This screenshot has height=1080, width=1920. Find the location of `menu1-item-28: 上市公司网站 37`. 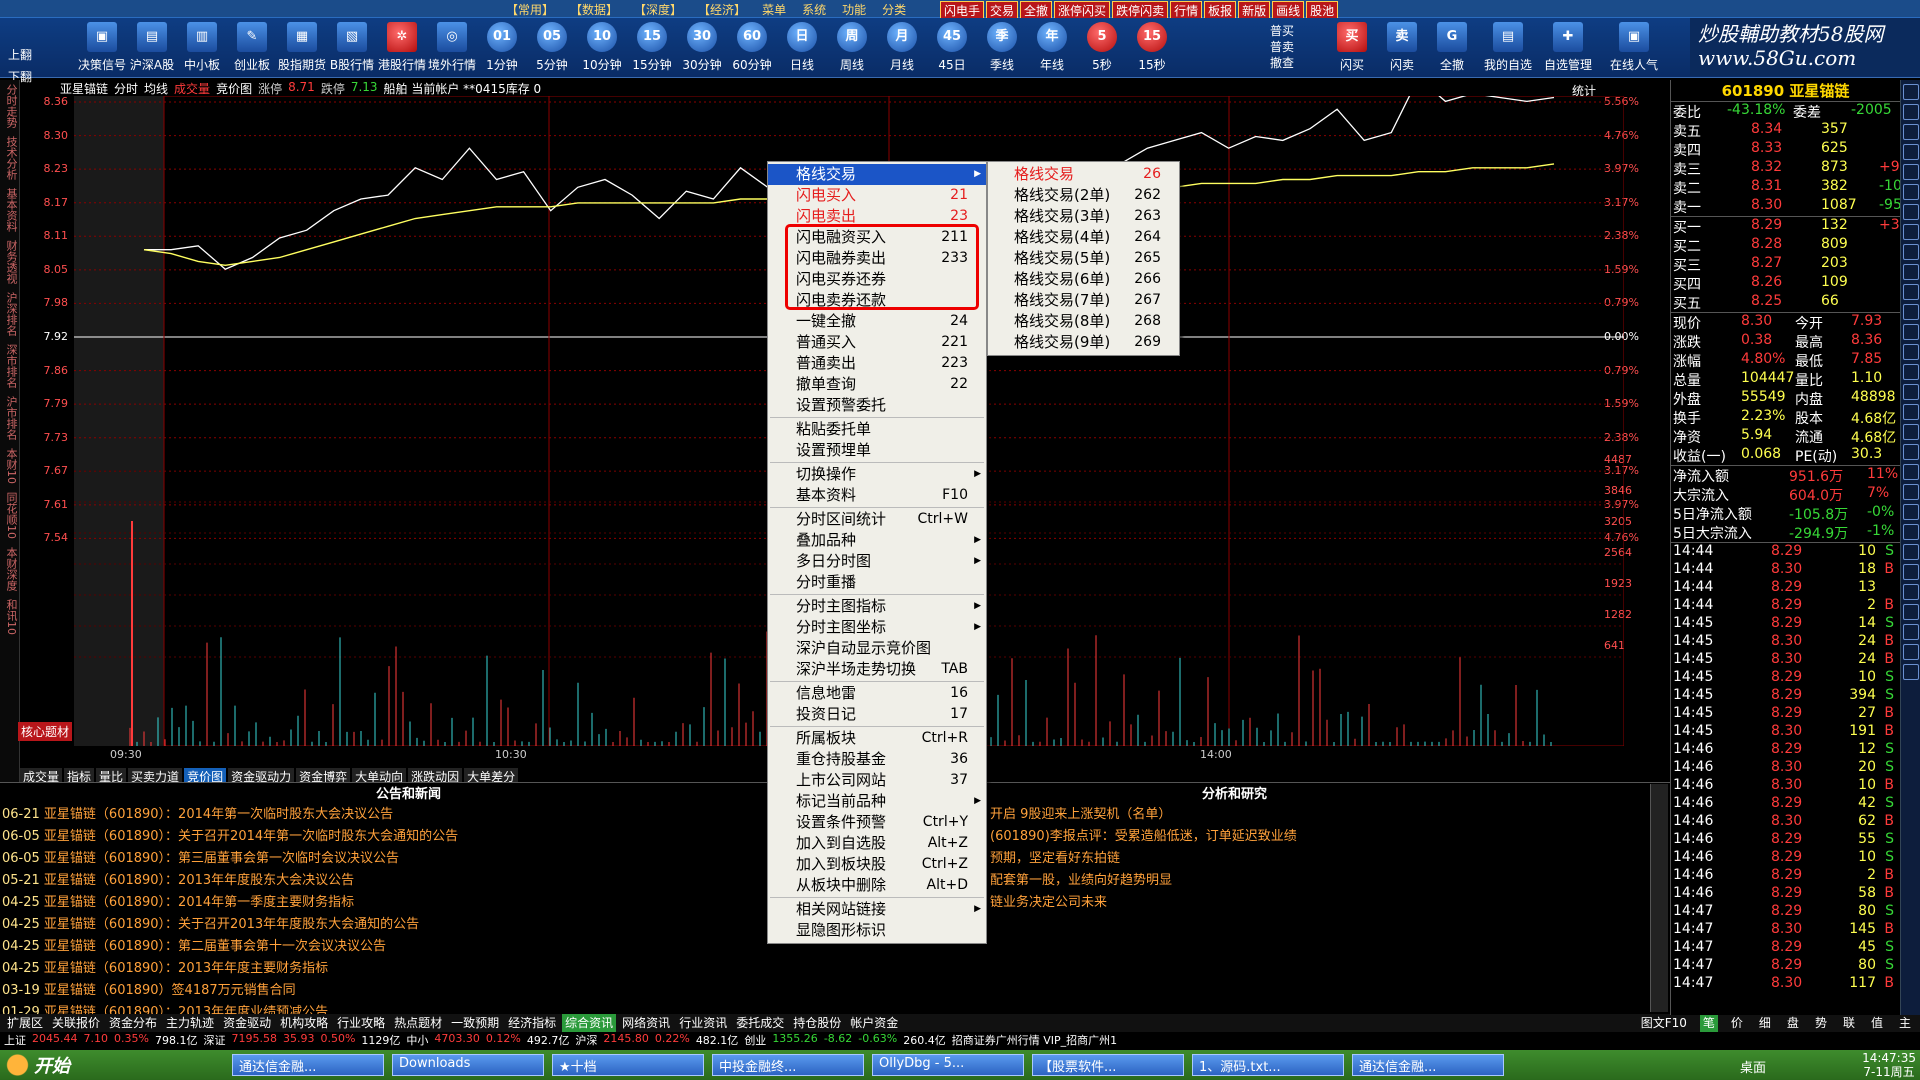

menu1-item-28: 上市公司网站 37 is located at coordinates (877, 780).